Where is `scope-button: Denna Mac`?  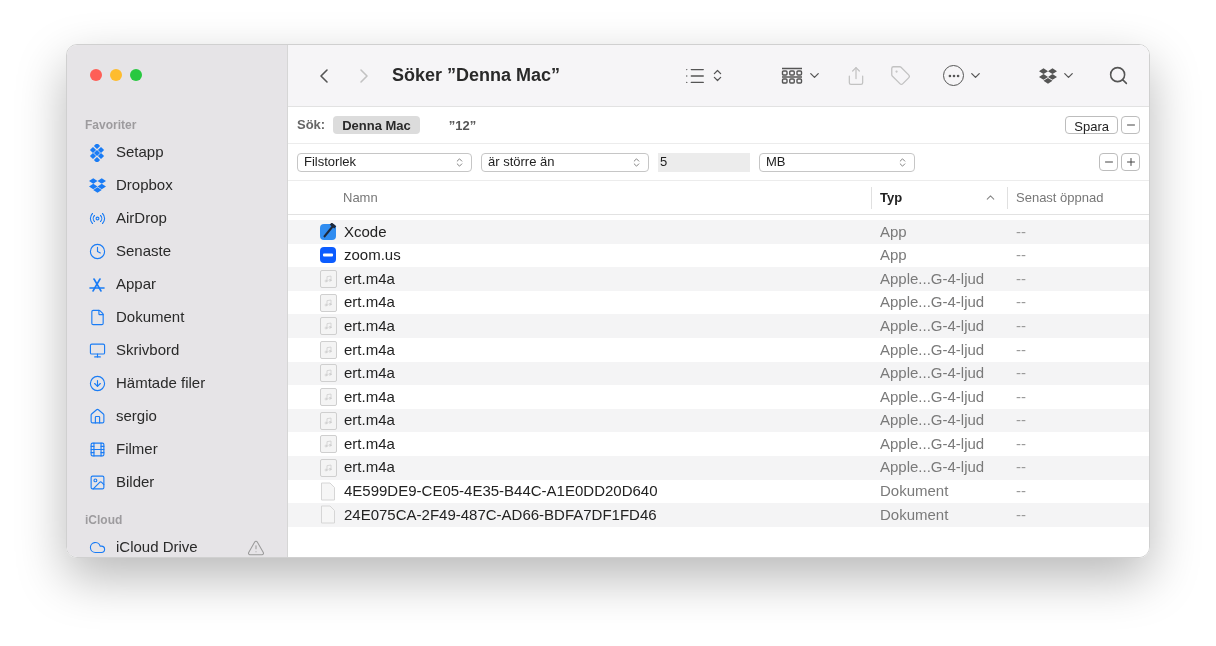 scope-button: Denna Mac is located at coordinates (376, 125).